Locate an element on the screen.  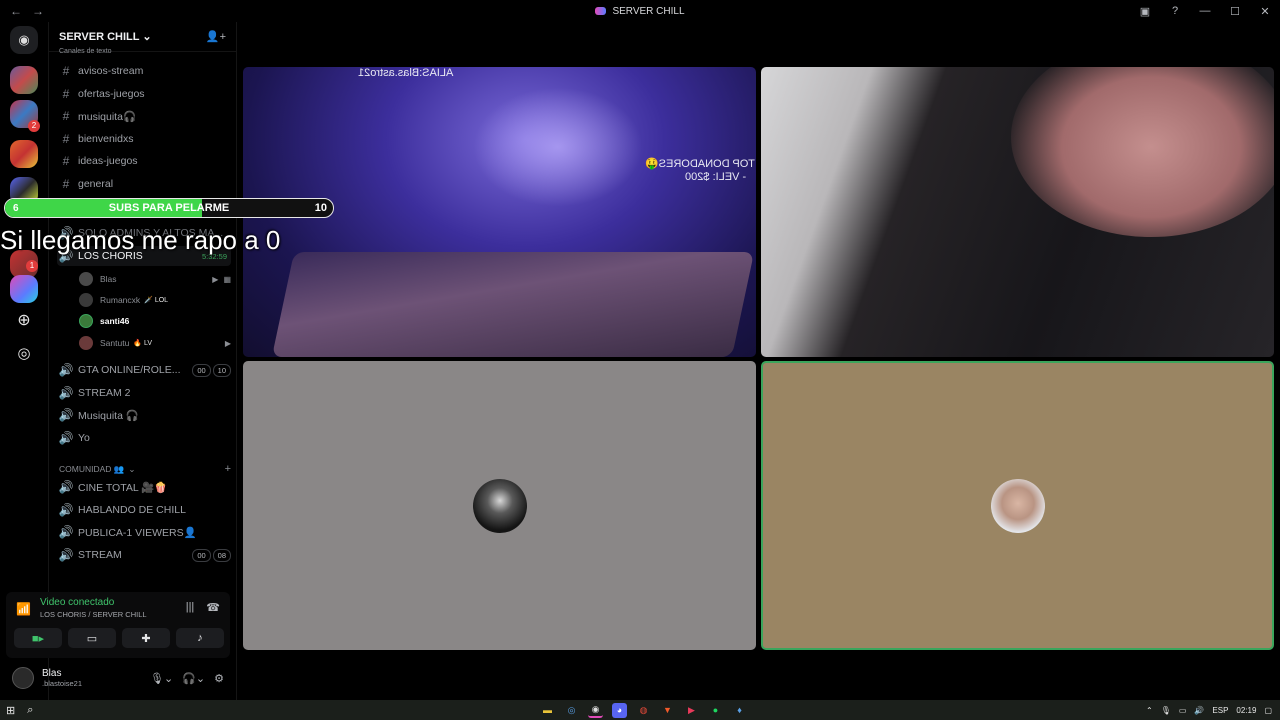
invite-people-icon: 👤+ is located at coordinates (216, 36).